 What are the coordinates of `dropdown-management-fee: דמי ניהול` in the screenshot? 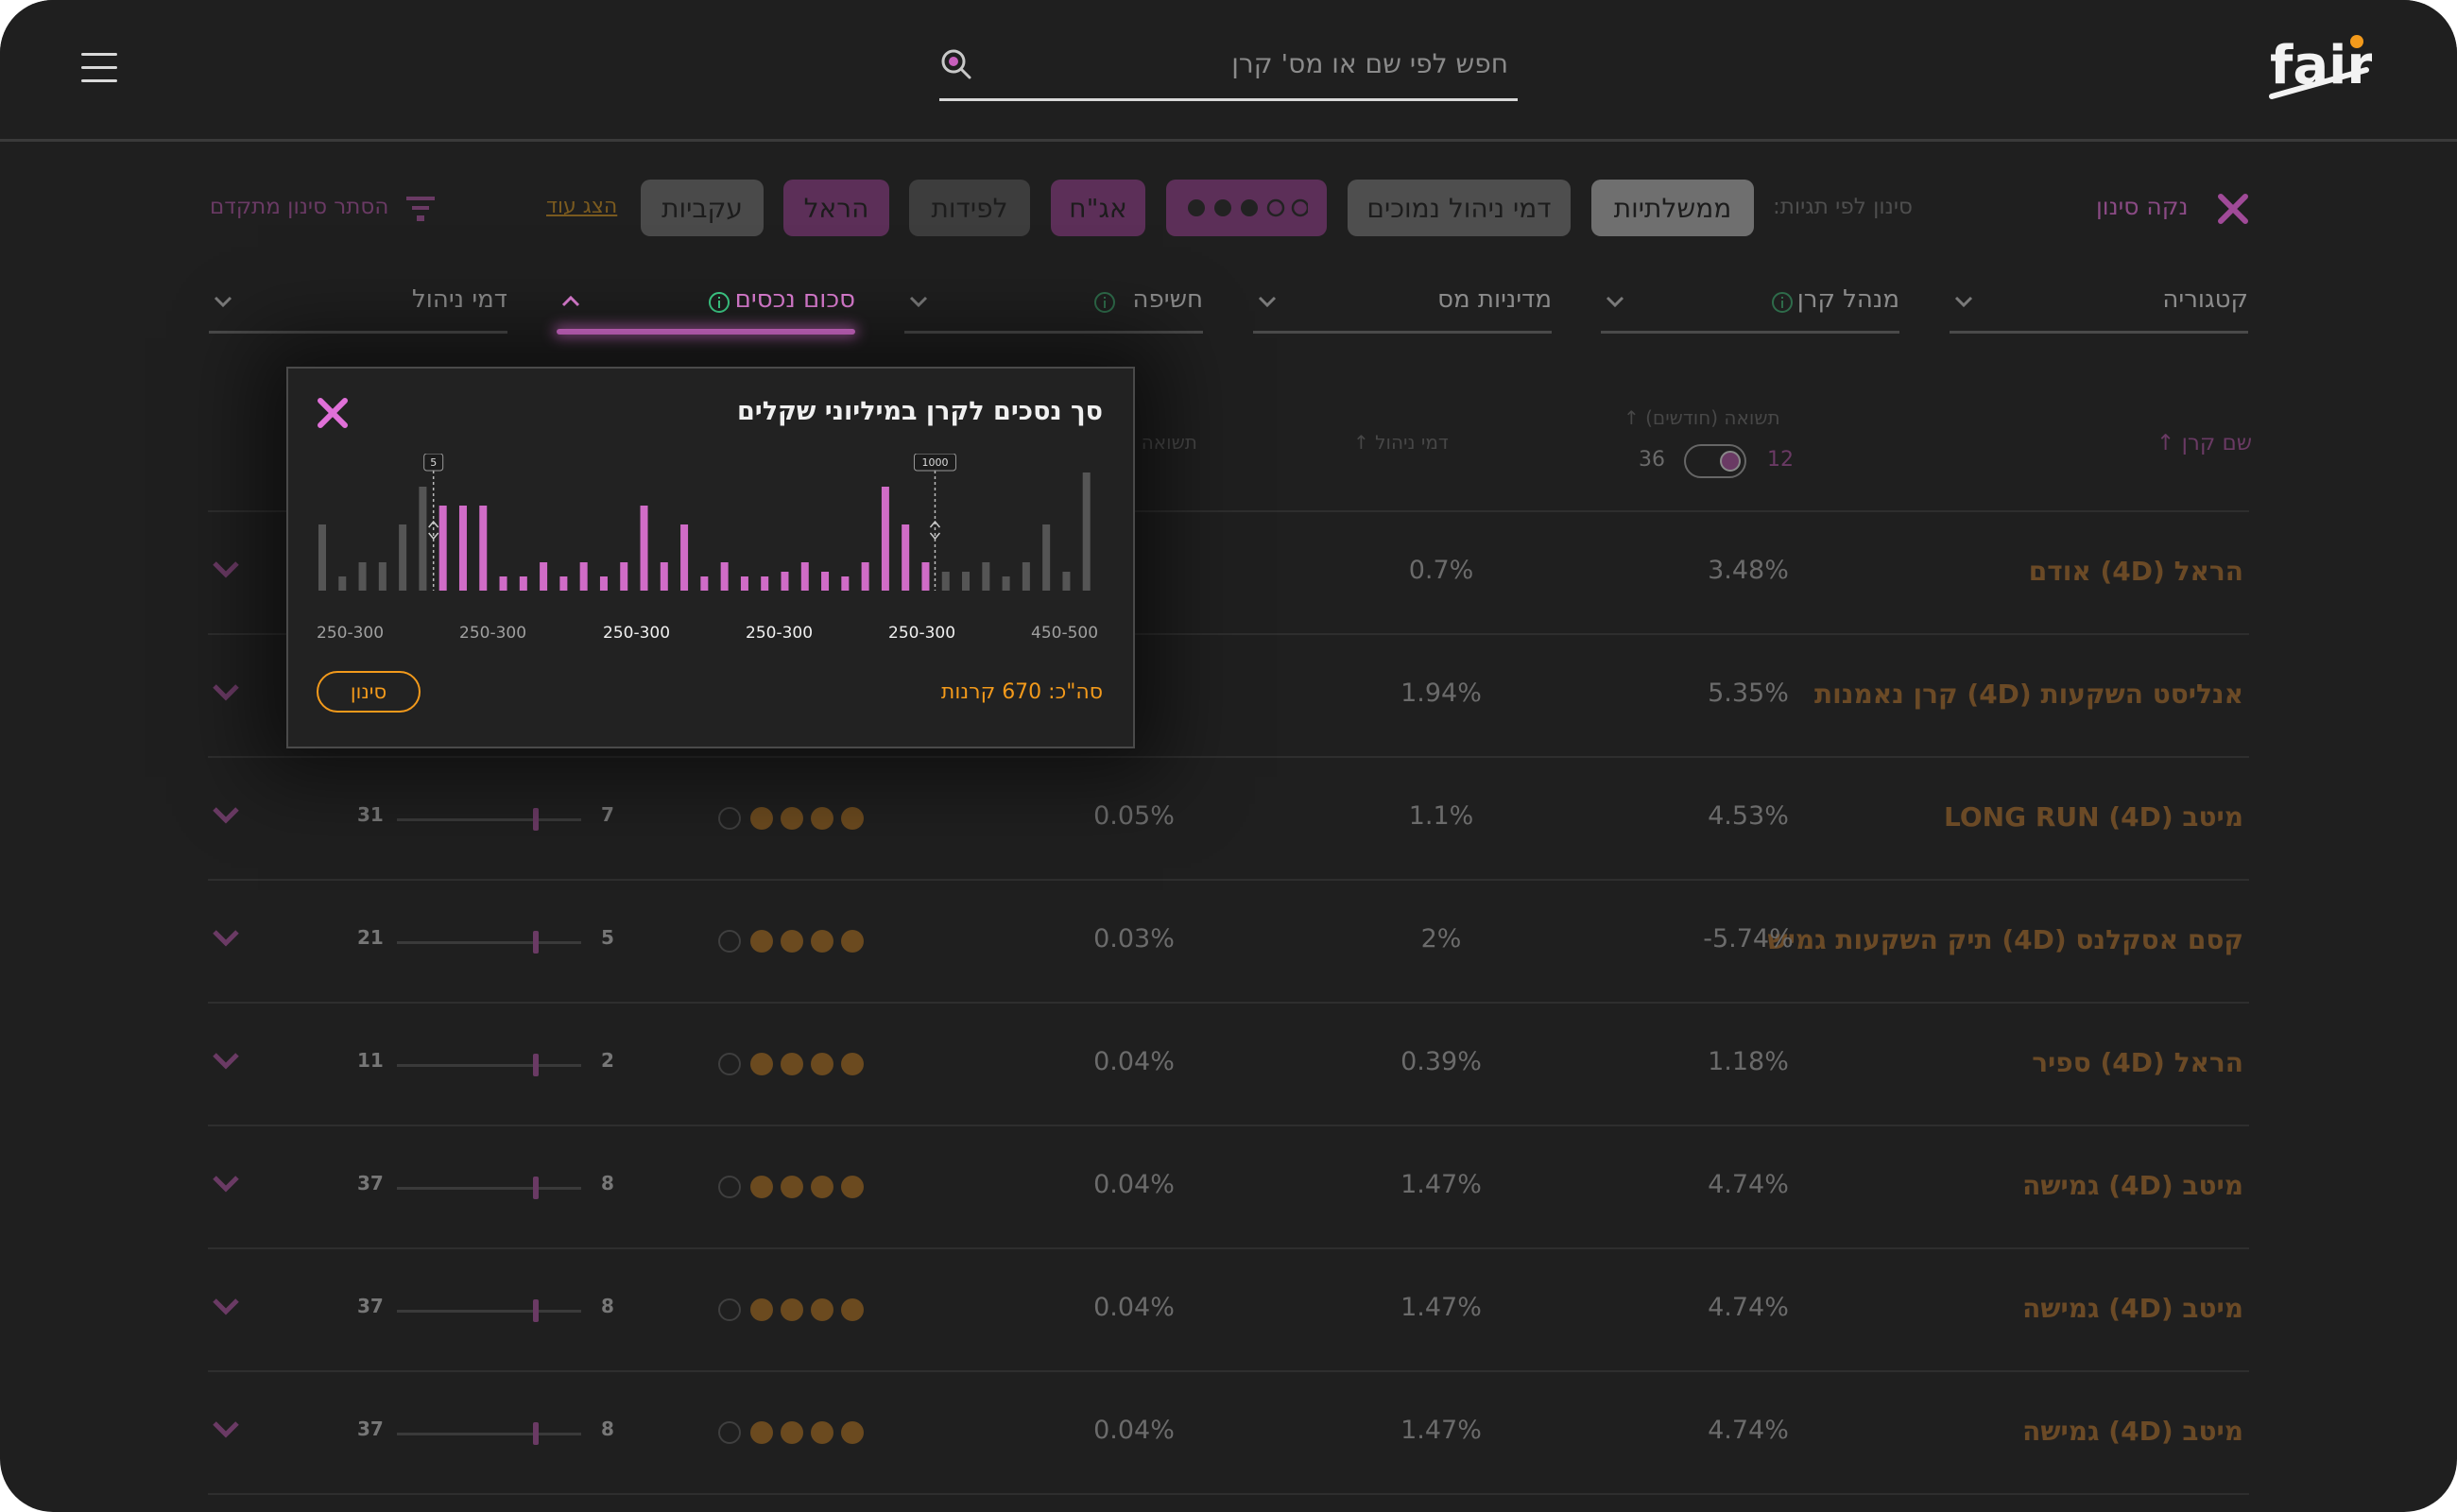 It's located at (358, 309).